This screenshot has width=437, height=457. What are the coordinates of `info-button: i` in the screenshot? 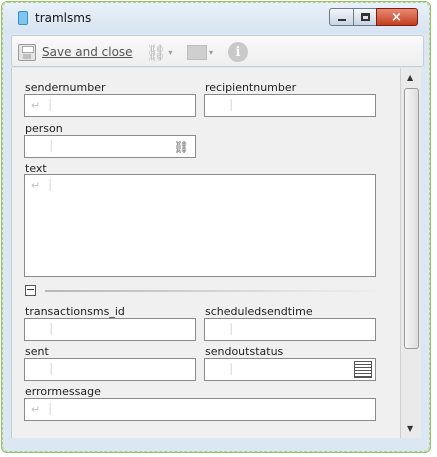 It's located at (238, 52).